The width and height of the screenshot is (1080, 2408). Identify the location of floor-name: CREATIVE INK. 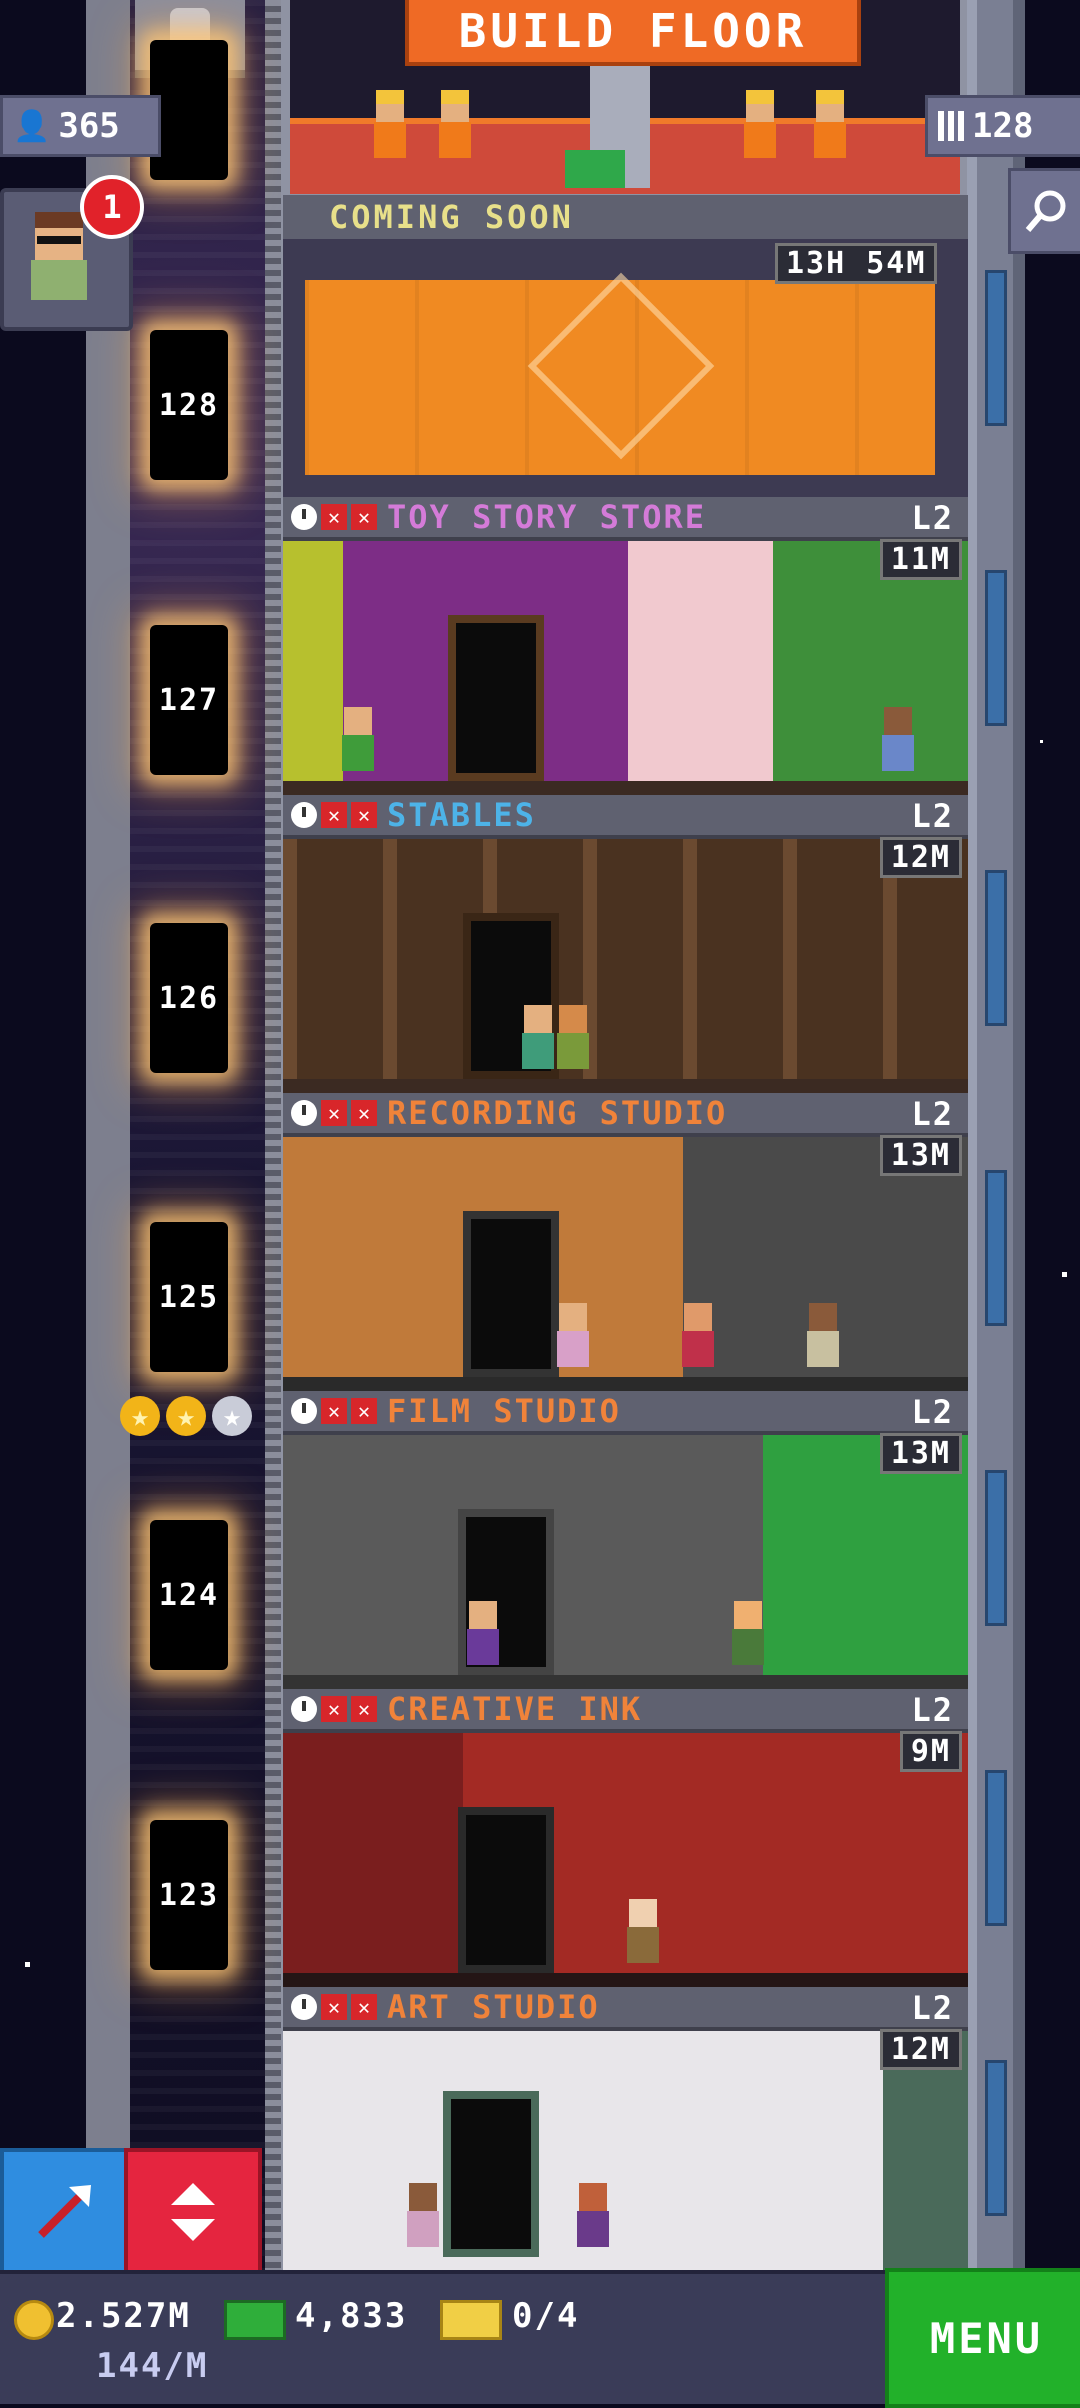
(515, 1709).